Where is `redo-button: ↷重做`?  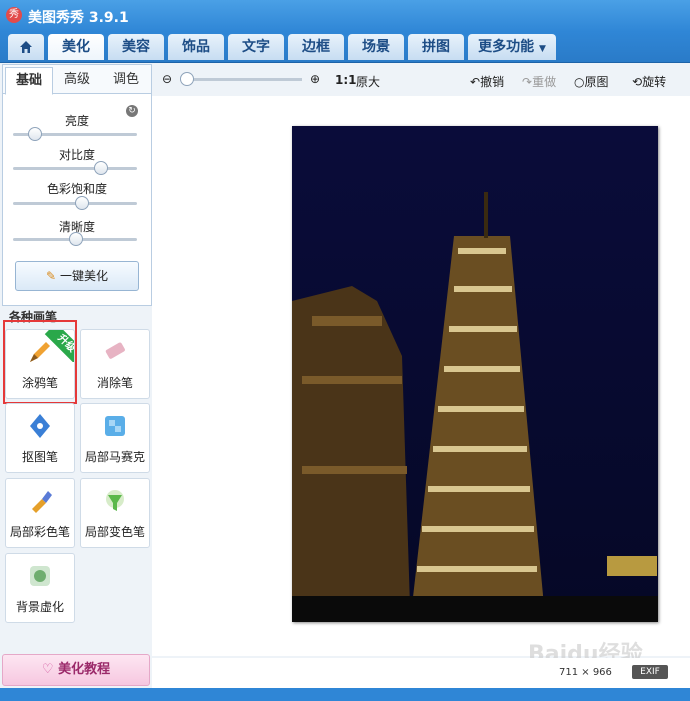
redo-button: ↷重做 is located at coordinates (539, 81).